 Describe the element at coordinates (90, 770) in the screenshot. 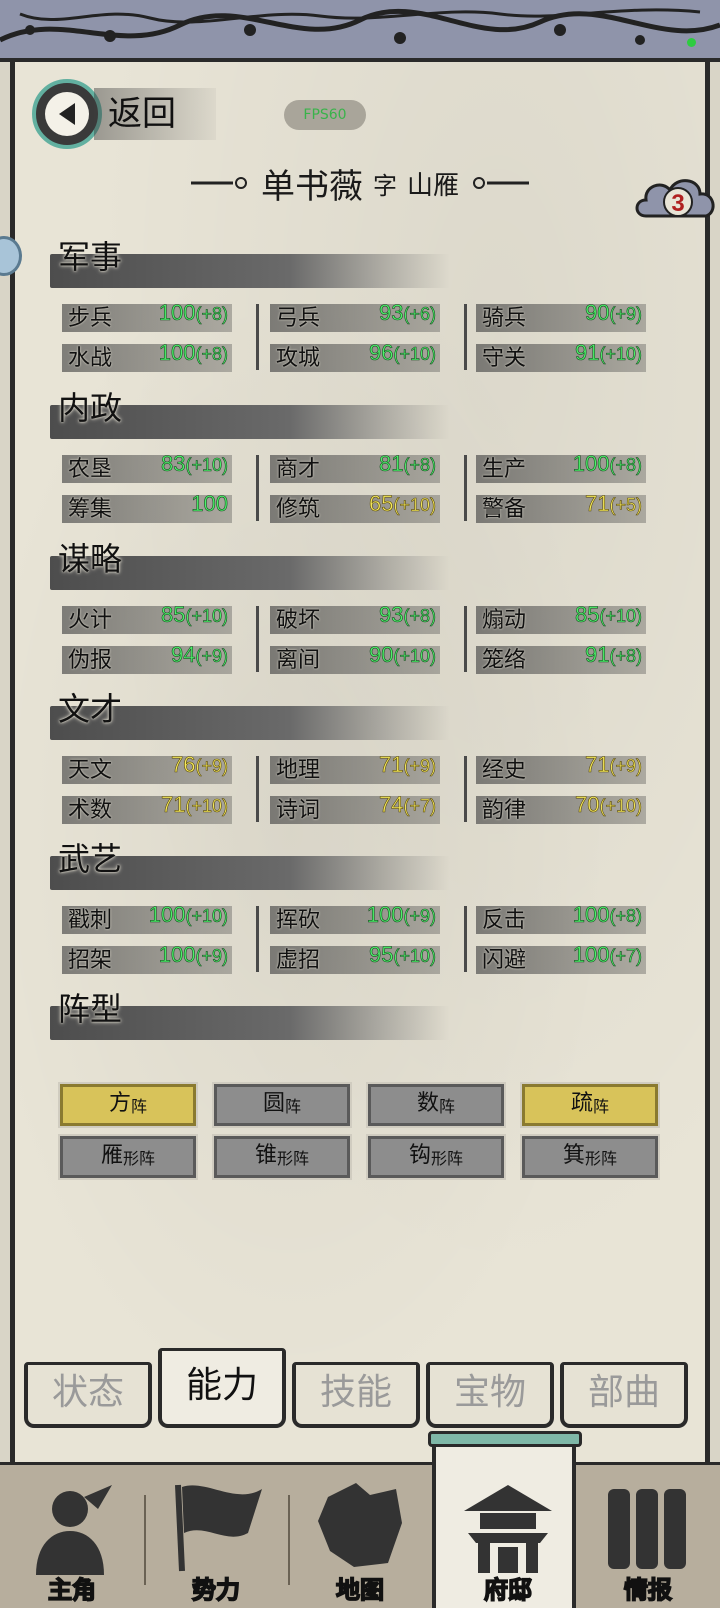

I see `stat-label: 天文` at that location.